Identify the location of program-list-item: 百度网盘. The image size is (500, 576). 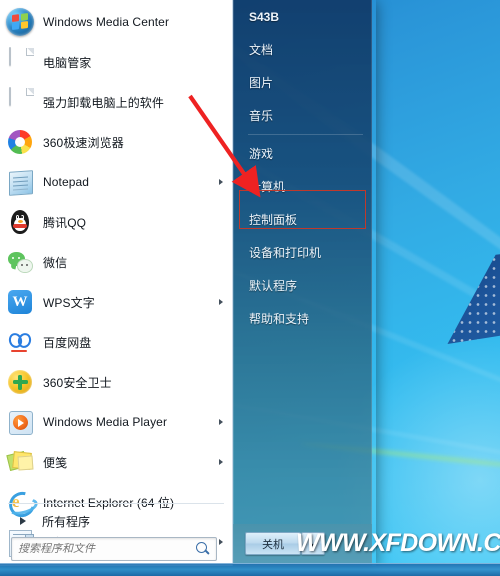
(116, 342).